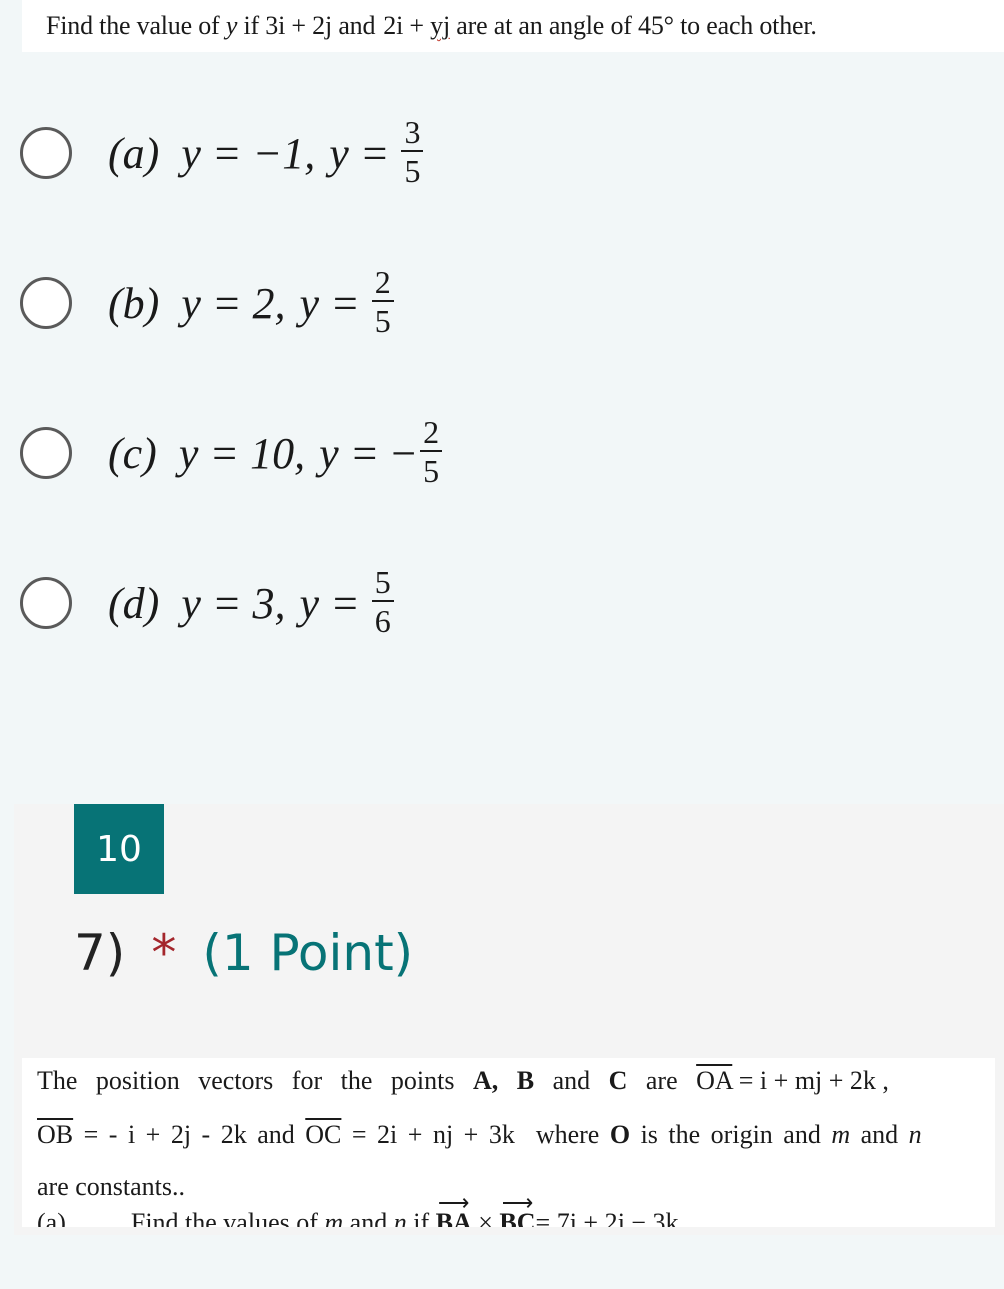 Image resolution: width=1004 pixels, height=1289 pixels. I want to click on question-points: (1 Point), so click(308, 953).